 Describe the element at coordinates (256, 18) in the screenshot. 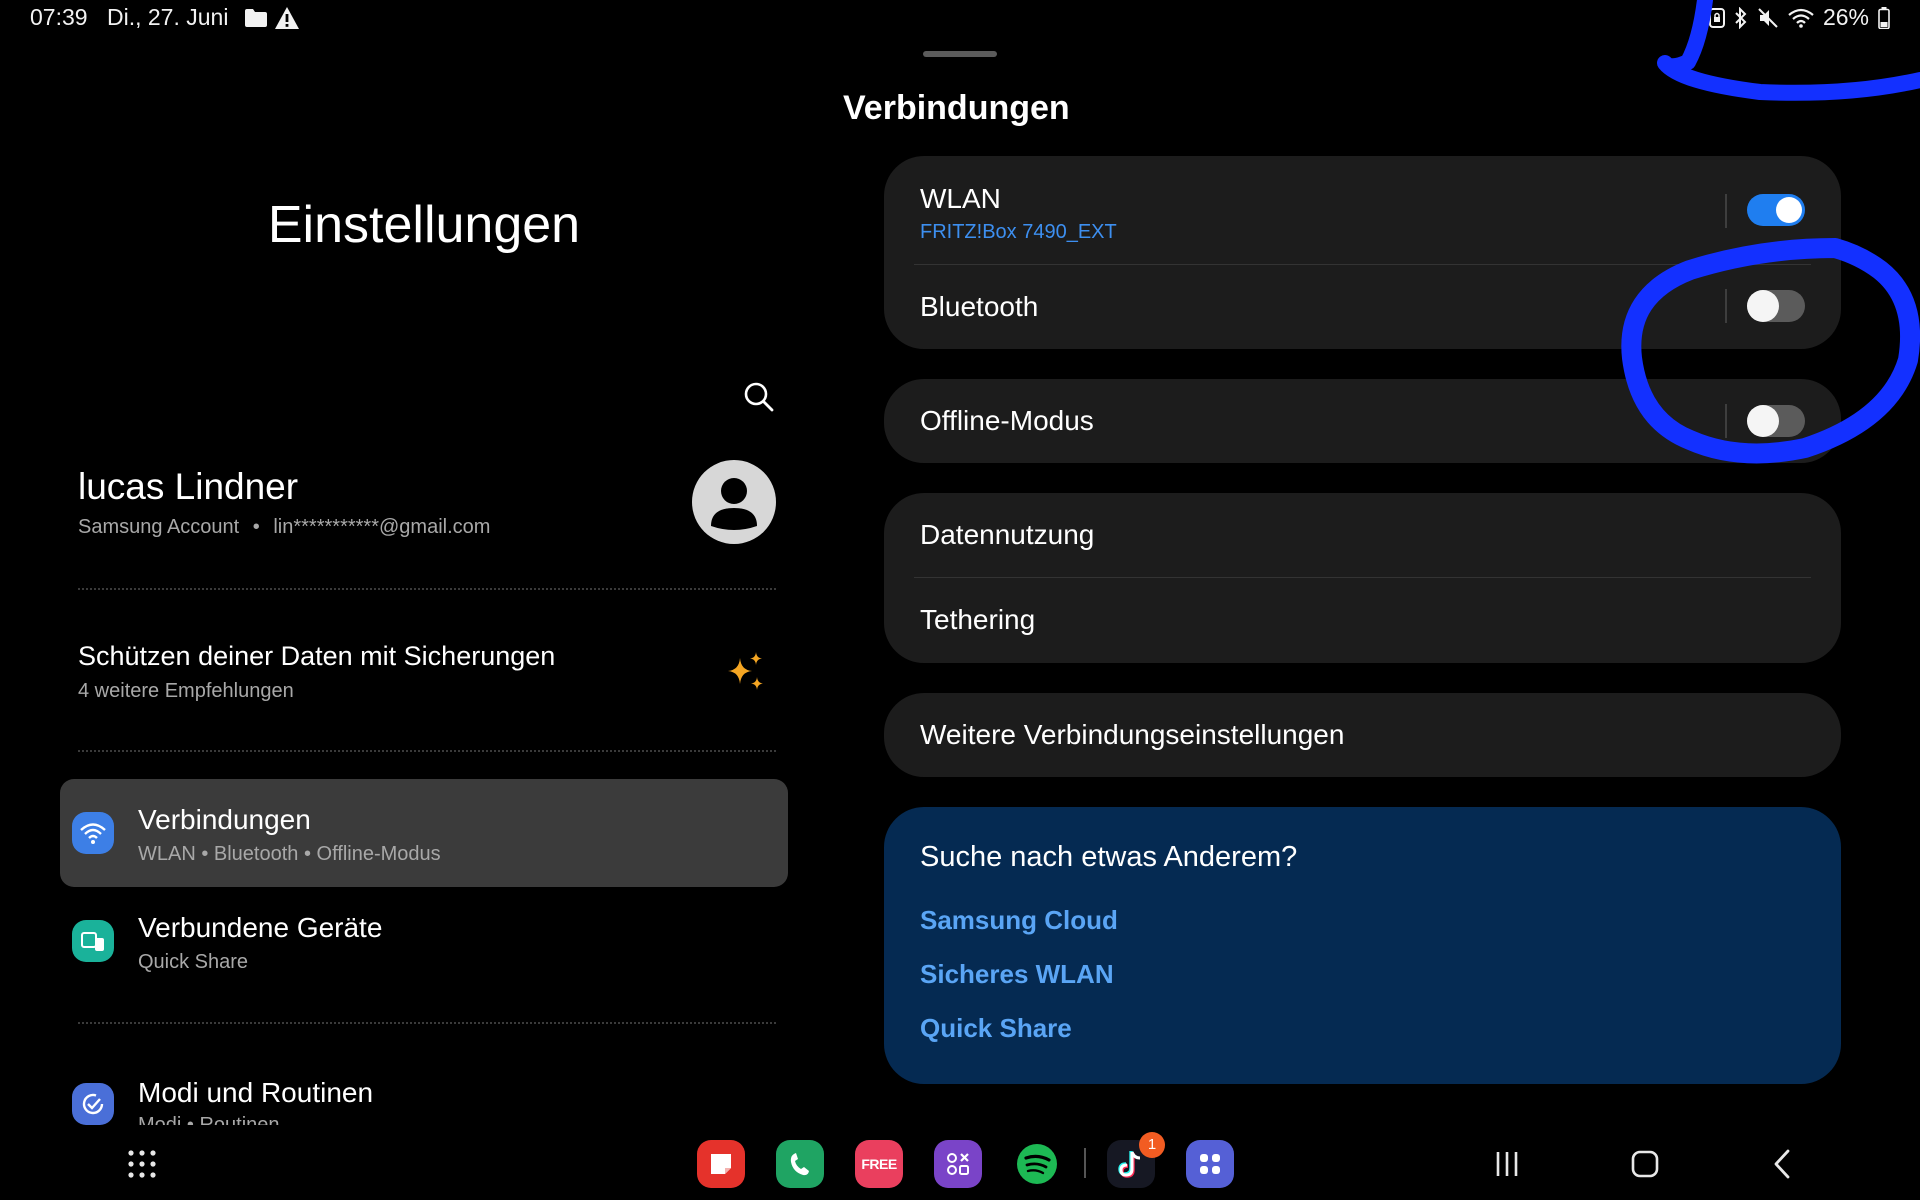

I see `folder-icon` at that location.